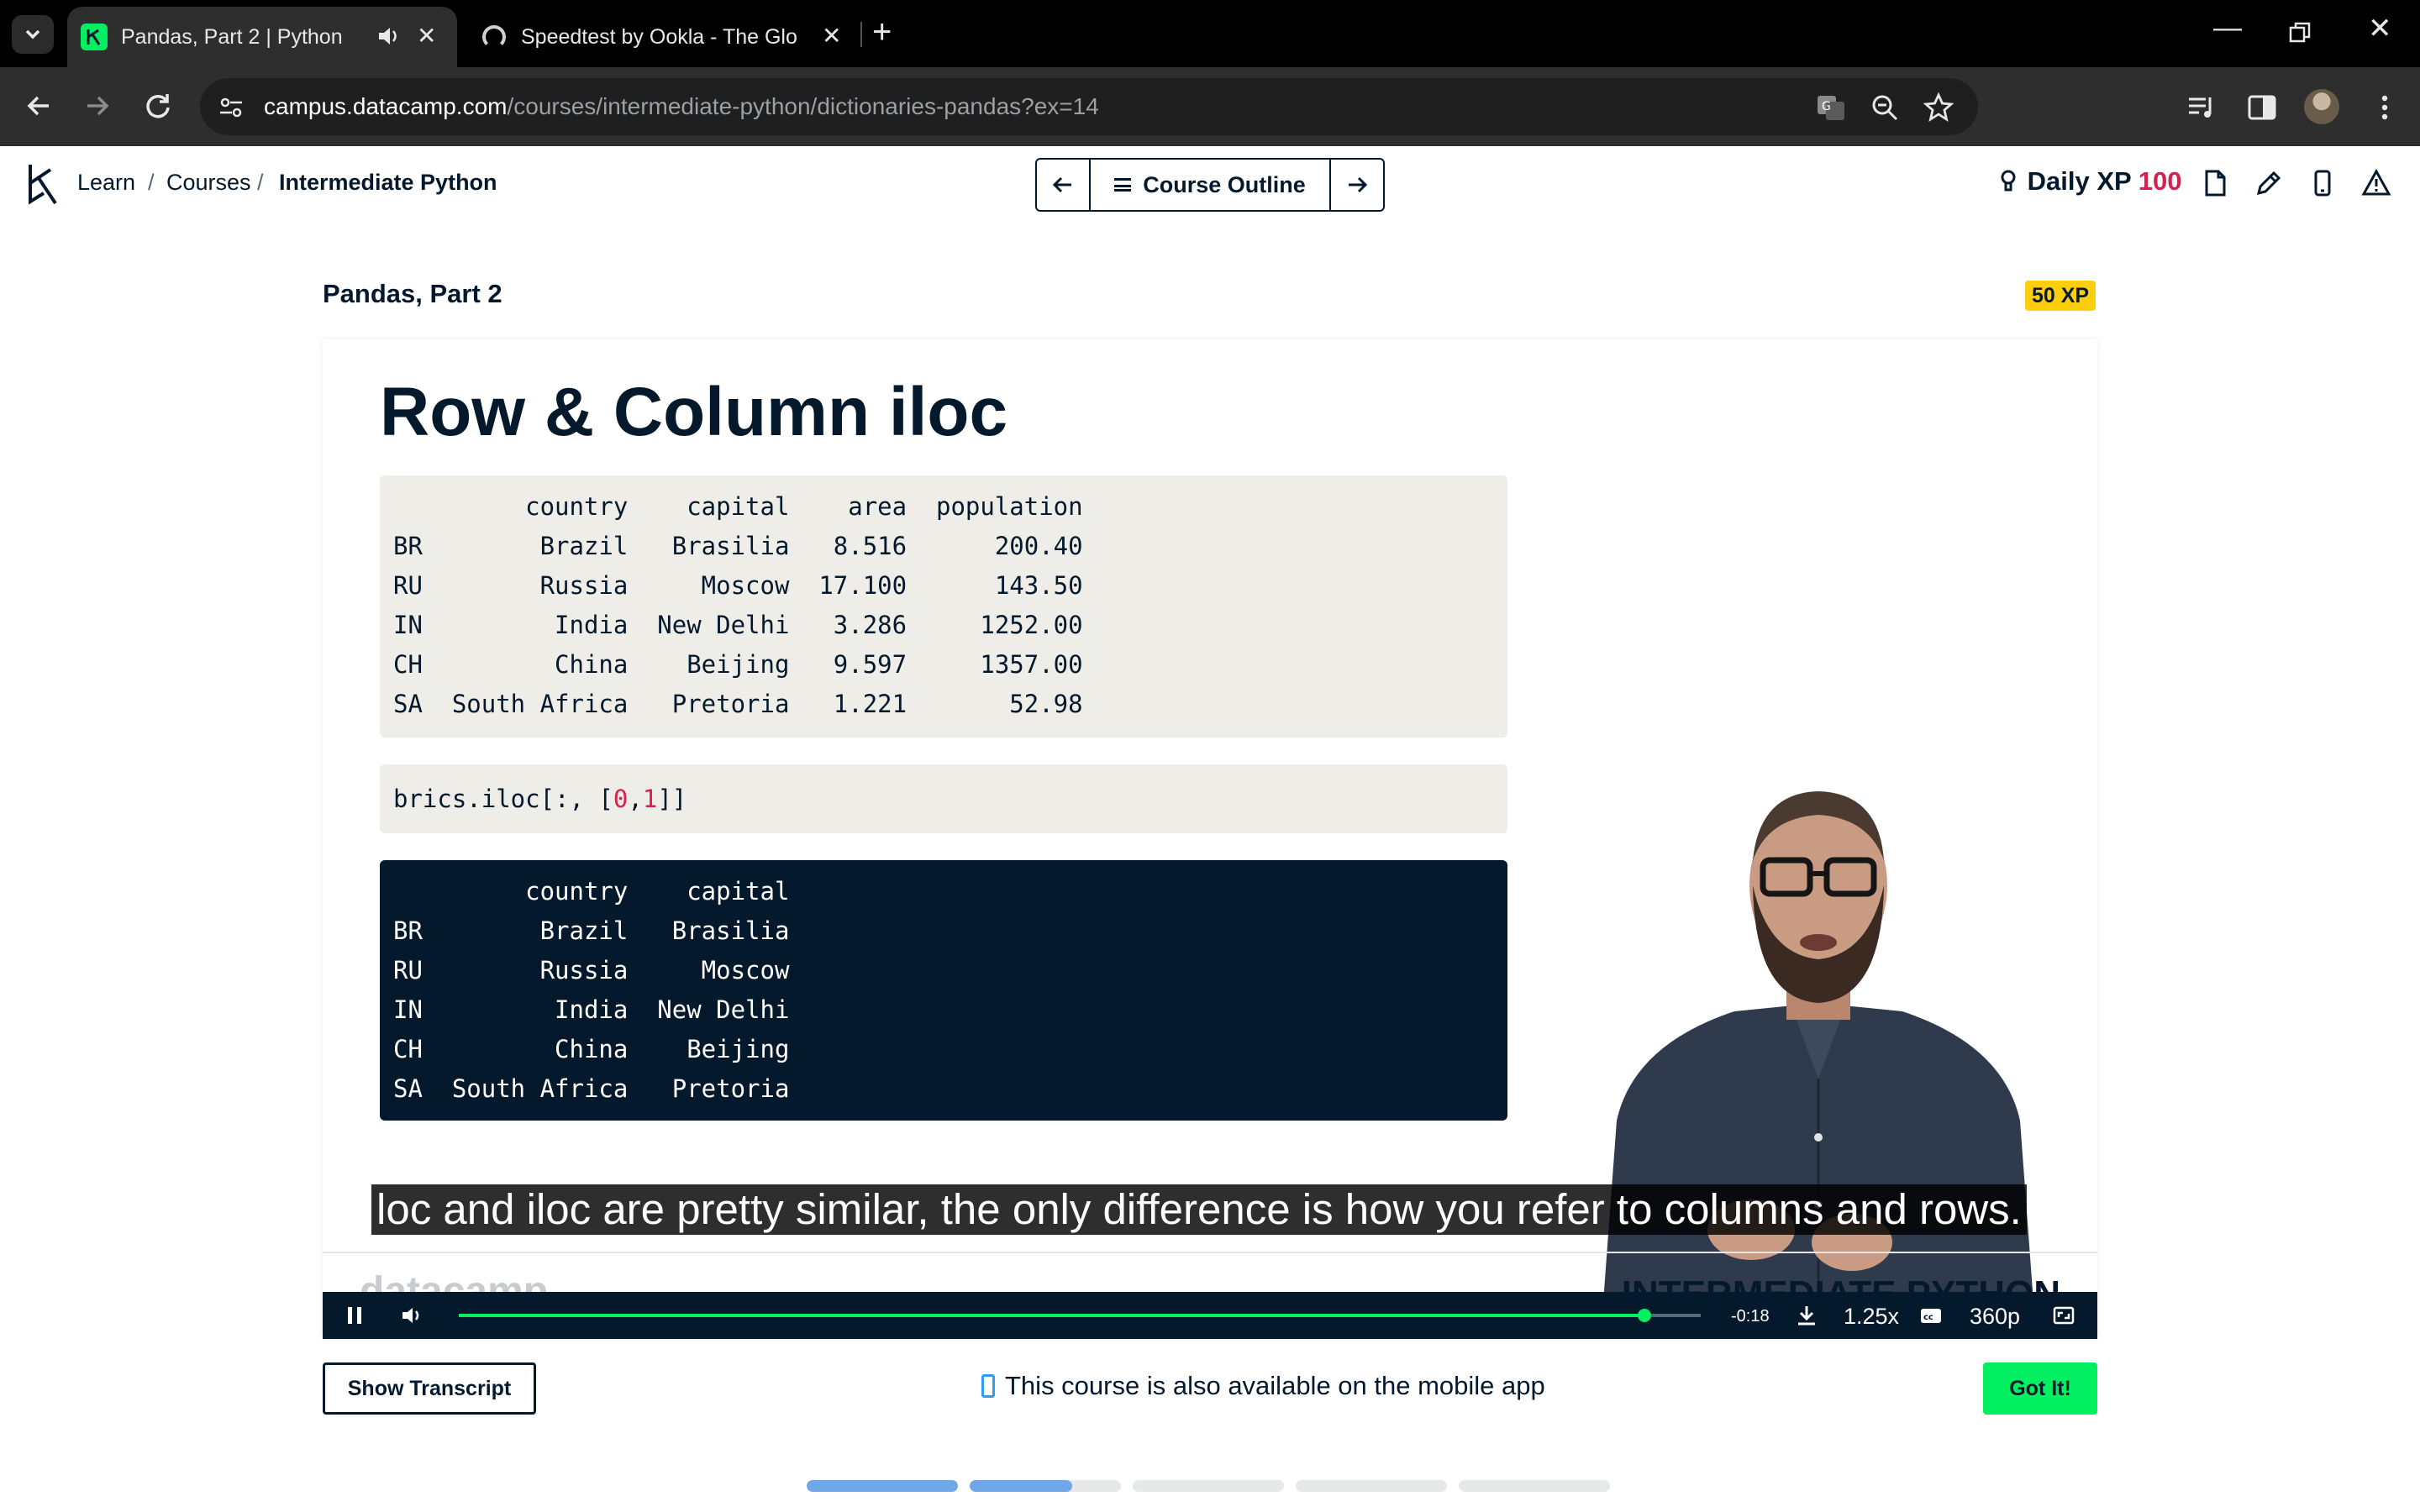  What do you see at coordinates (1818, 1064) in the screenshot?
I see `presenter-video-image` at bounding box center [1818, 1064].